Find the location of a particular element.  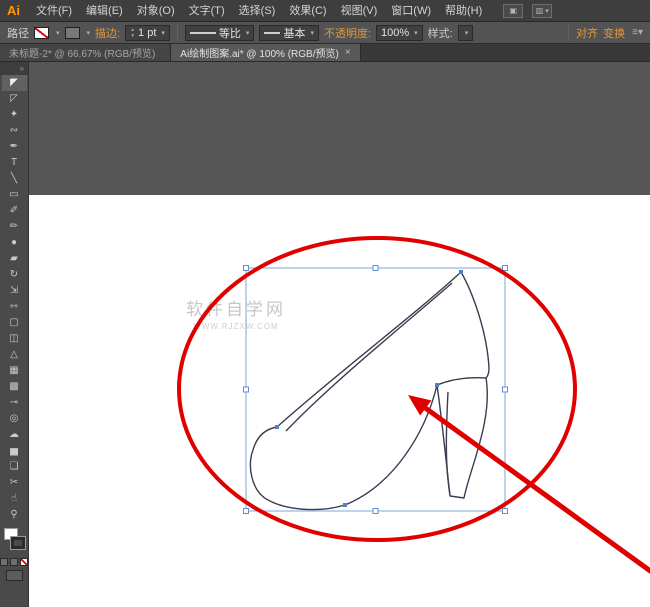

line-segment-tool: ╲ is located at coordinates (14, 179).